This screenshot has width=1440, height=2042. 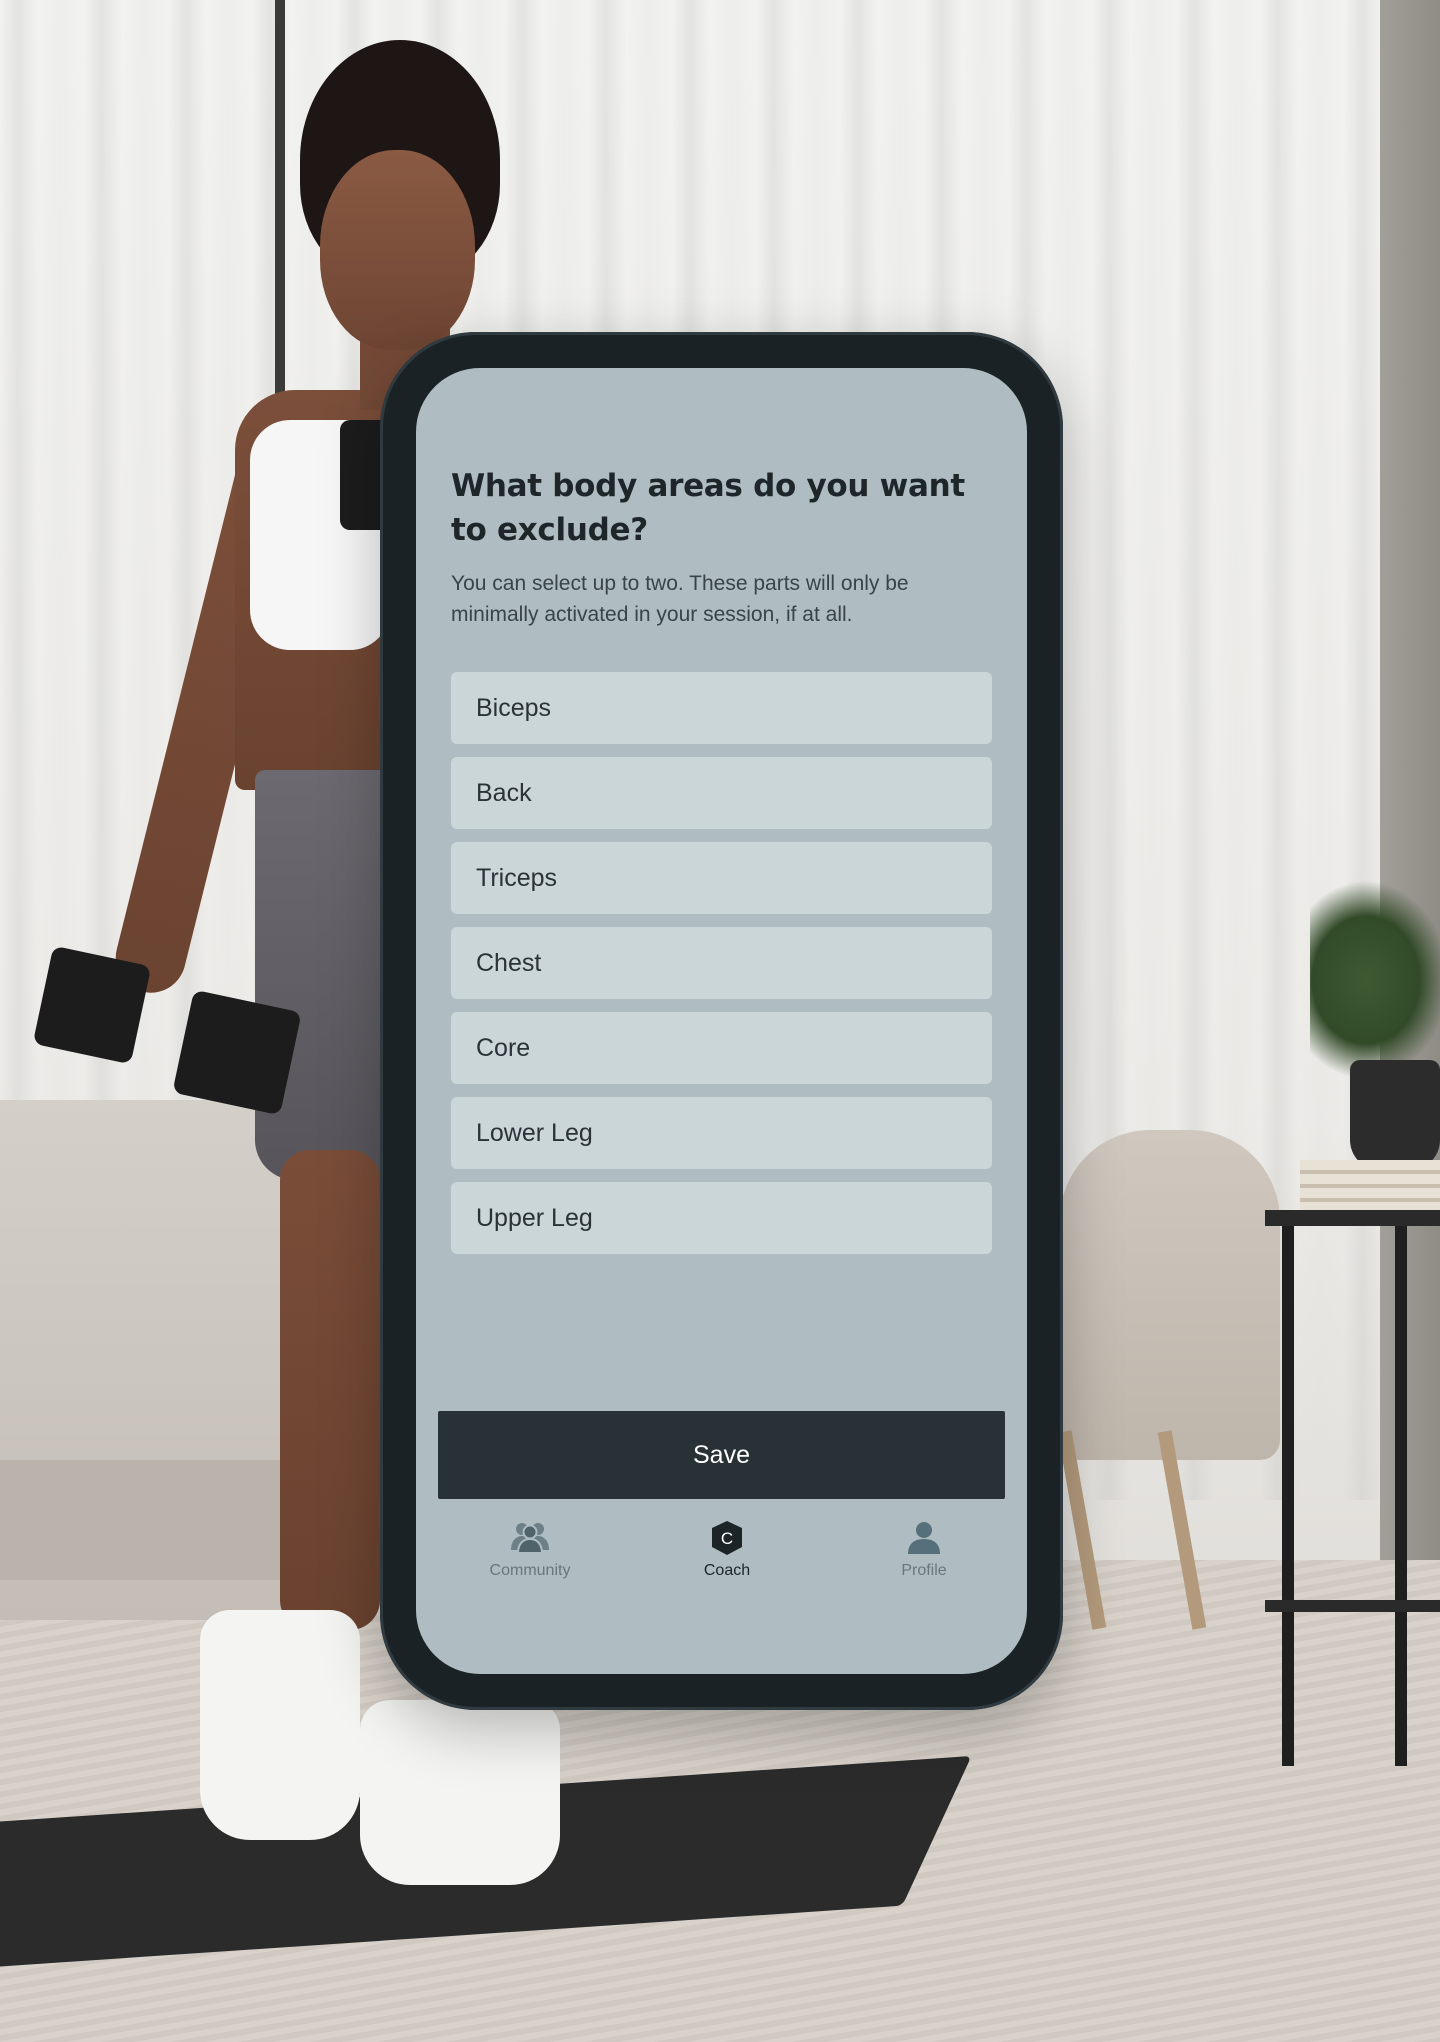 I want to click on coach-icon: C, so click(x=727, y=1538).